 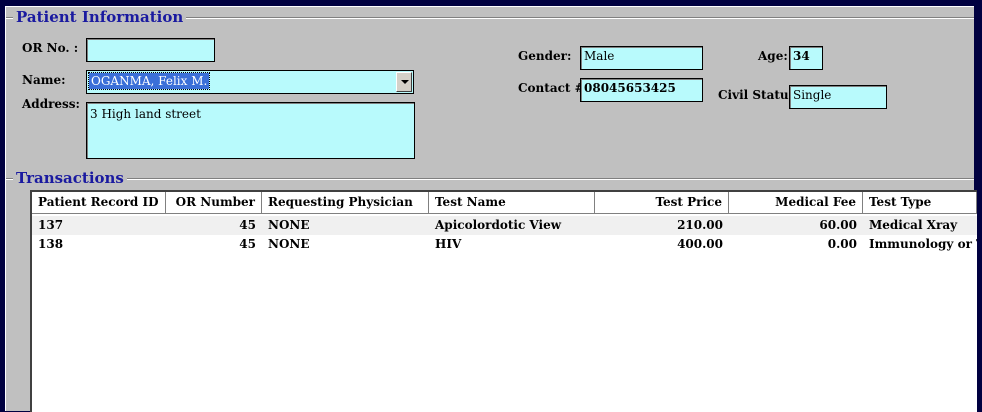 I want to click on or-no-label: OR No. :, so click(x=50, y=48).